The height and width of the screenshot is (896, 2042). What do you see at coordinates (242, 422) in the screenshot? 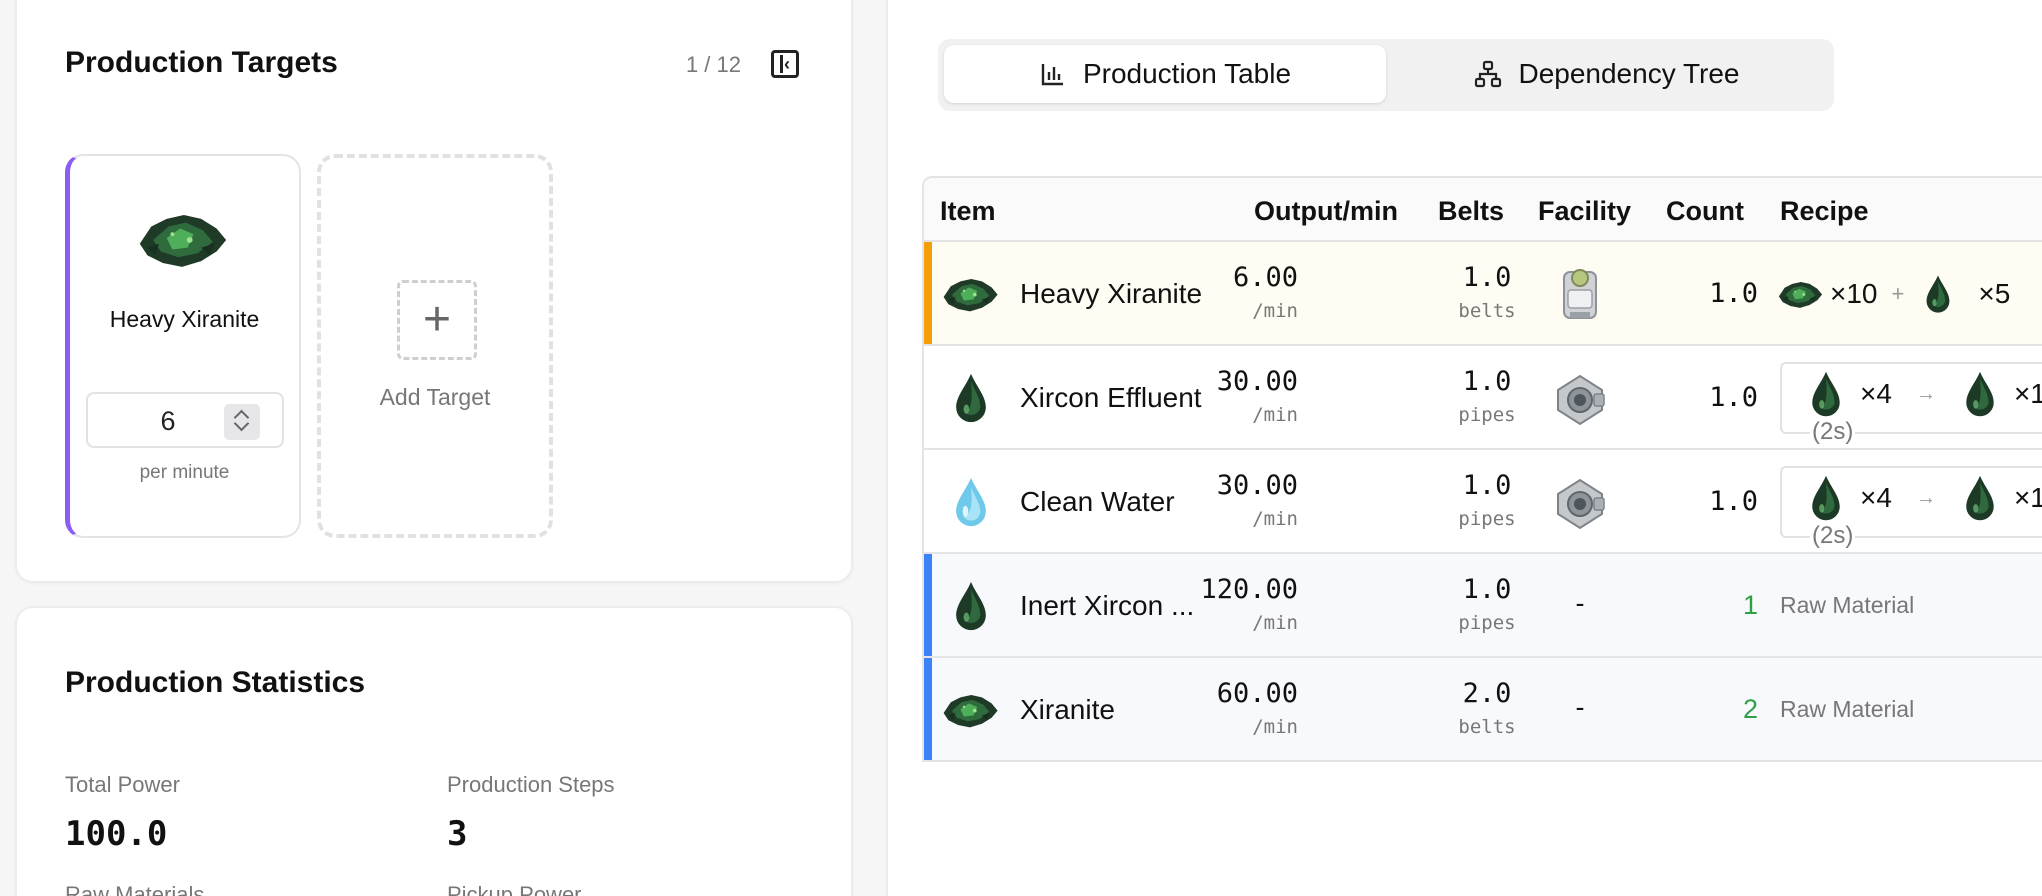
I see `quantity-stepper` at bounding box center [242, 422].